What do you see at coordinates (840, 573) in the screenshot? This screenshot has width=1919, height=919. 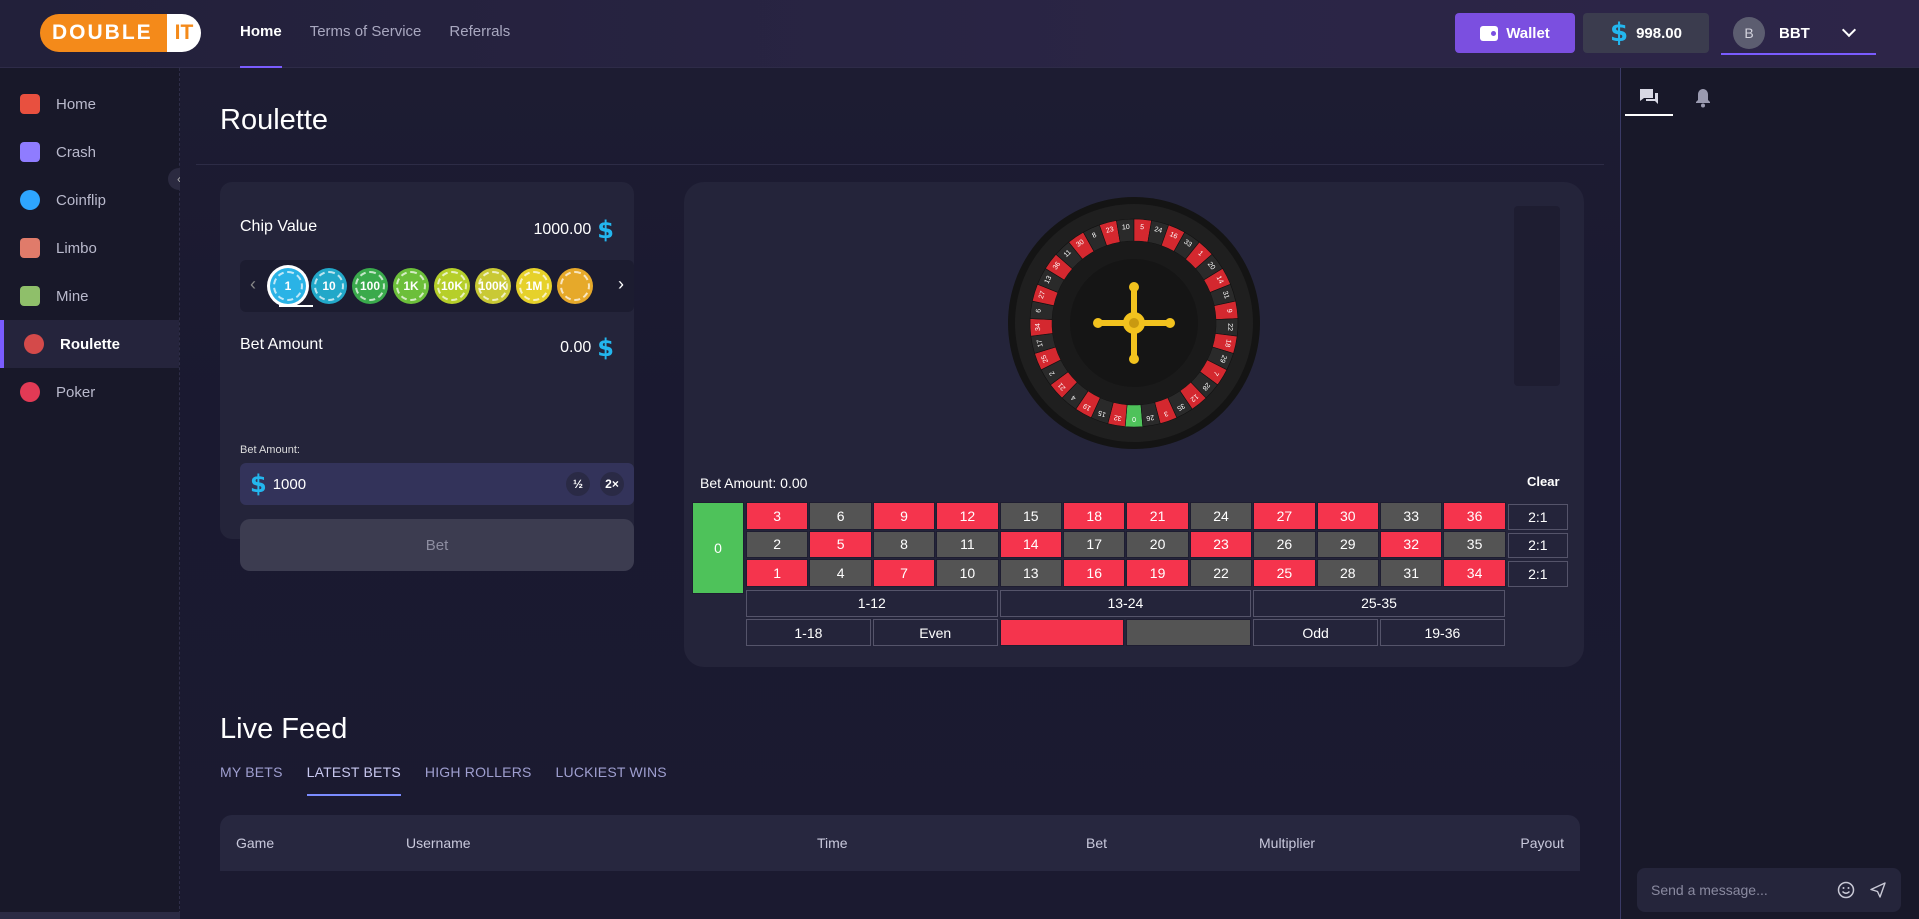 I see `bet-number-4: 4` at bounding box center [840, 573].